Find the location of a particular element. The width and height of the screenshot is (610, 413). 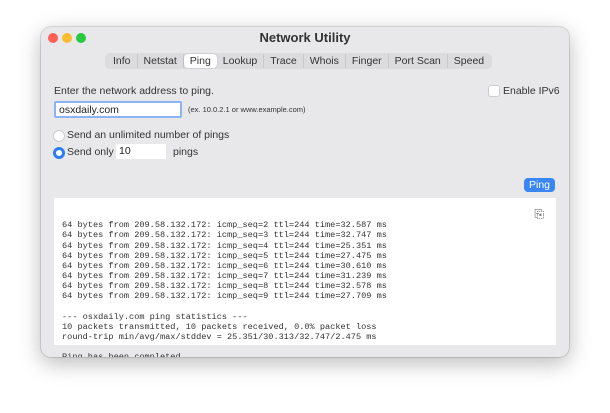

ping-count-input: 10 is located at coordinates (141, 151).